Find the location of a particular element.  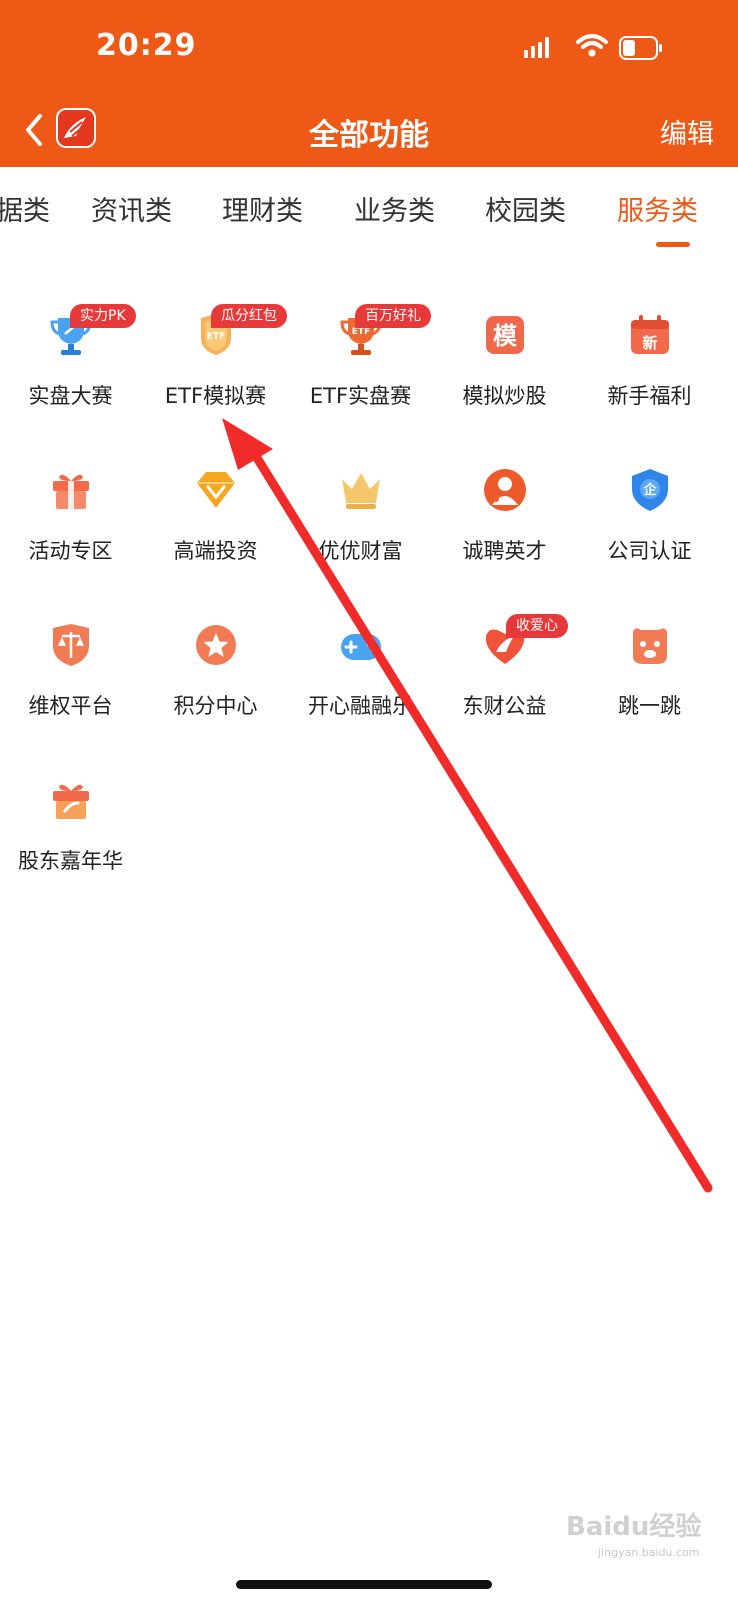

shield-icon: 企 is located at coordinates (650, 490).